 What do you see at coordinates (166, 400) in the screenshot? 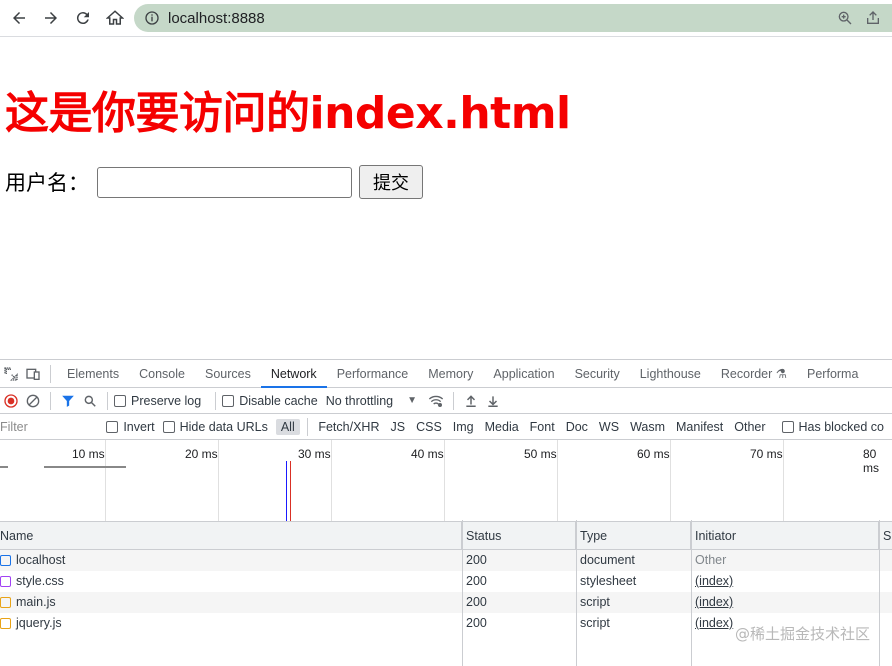
I see `preserve-log-label: Preserve log` at bounding box center [166, 400].